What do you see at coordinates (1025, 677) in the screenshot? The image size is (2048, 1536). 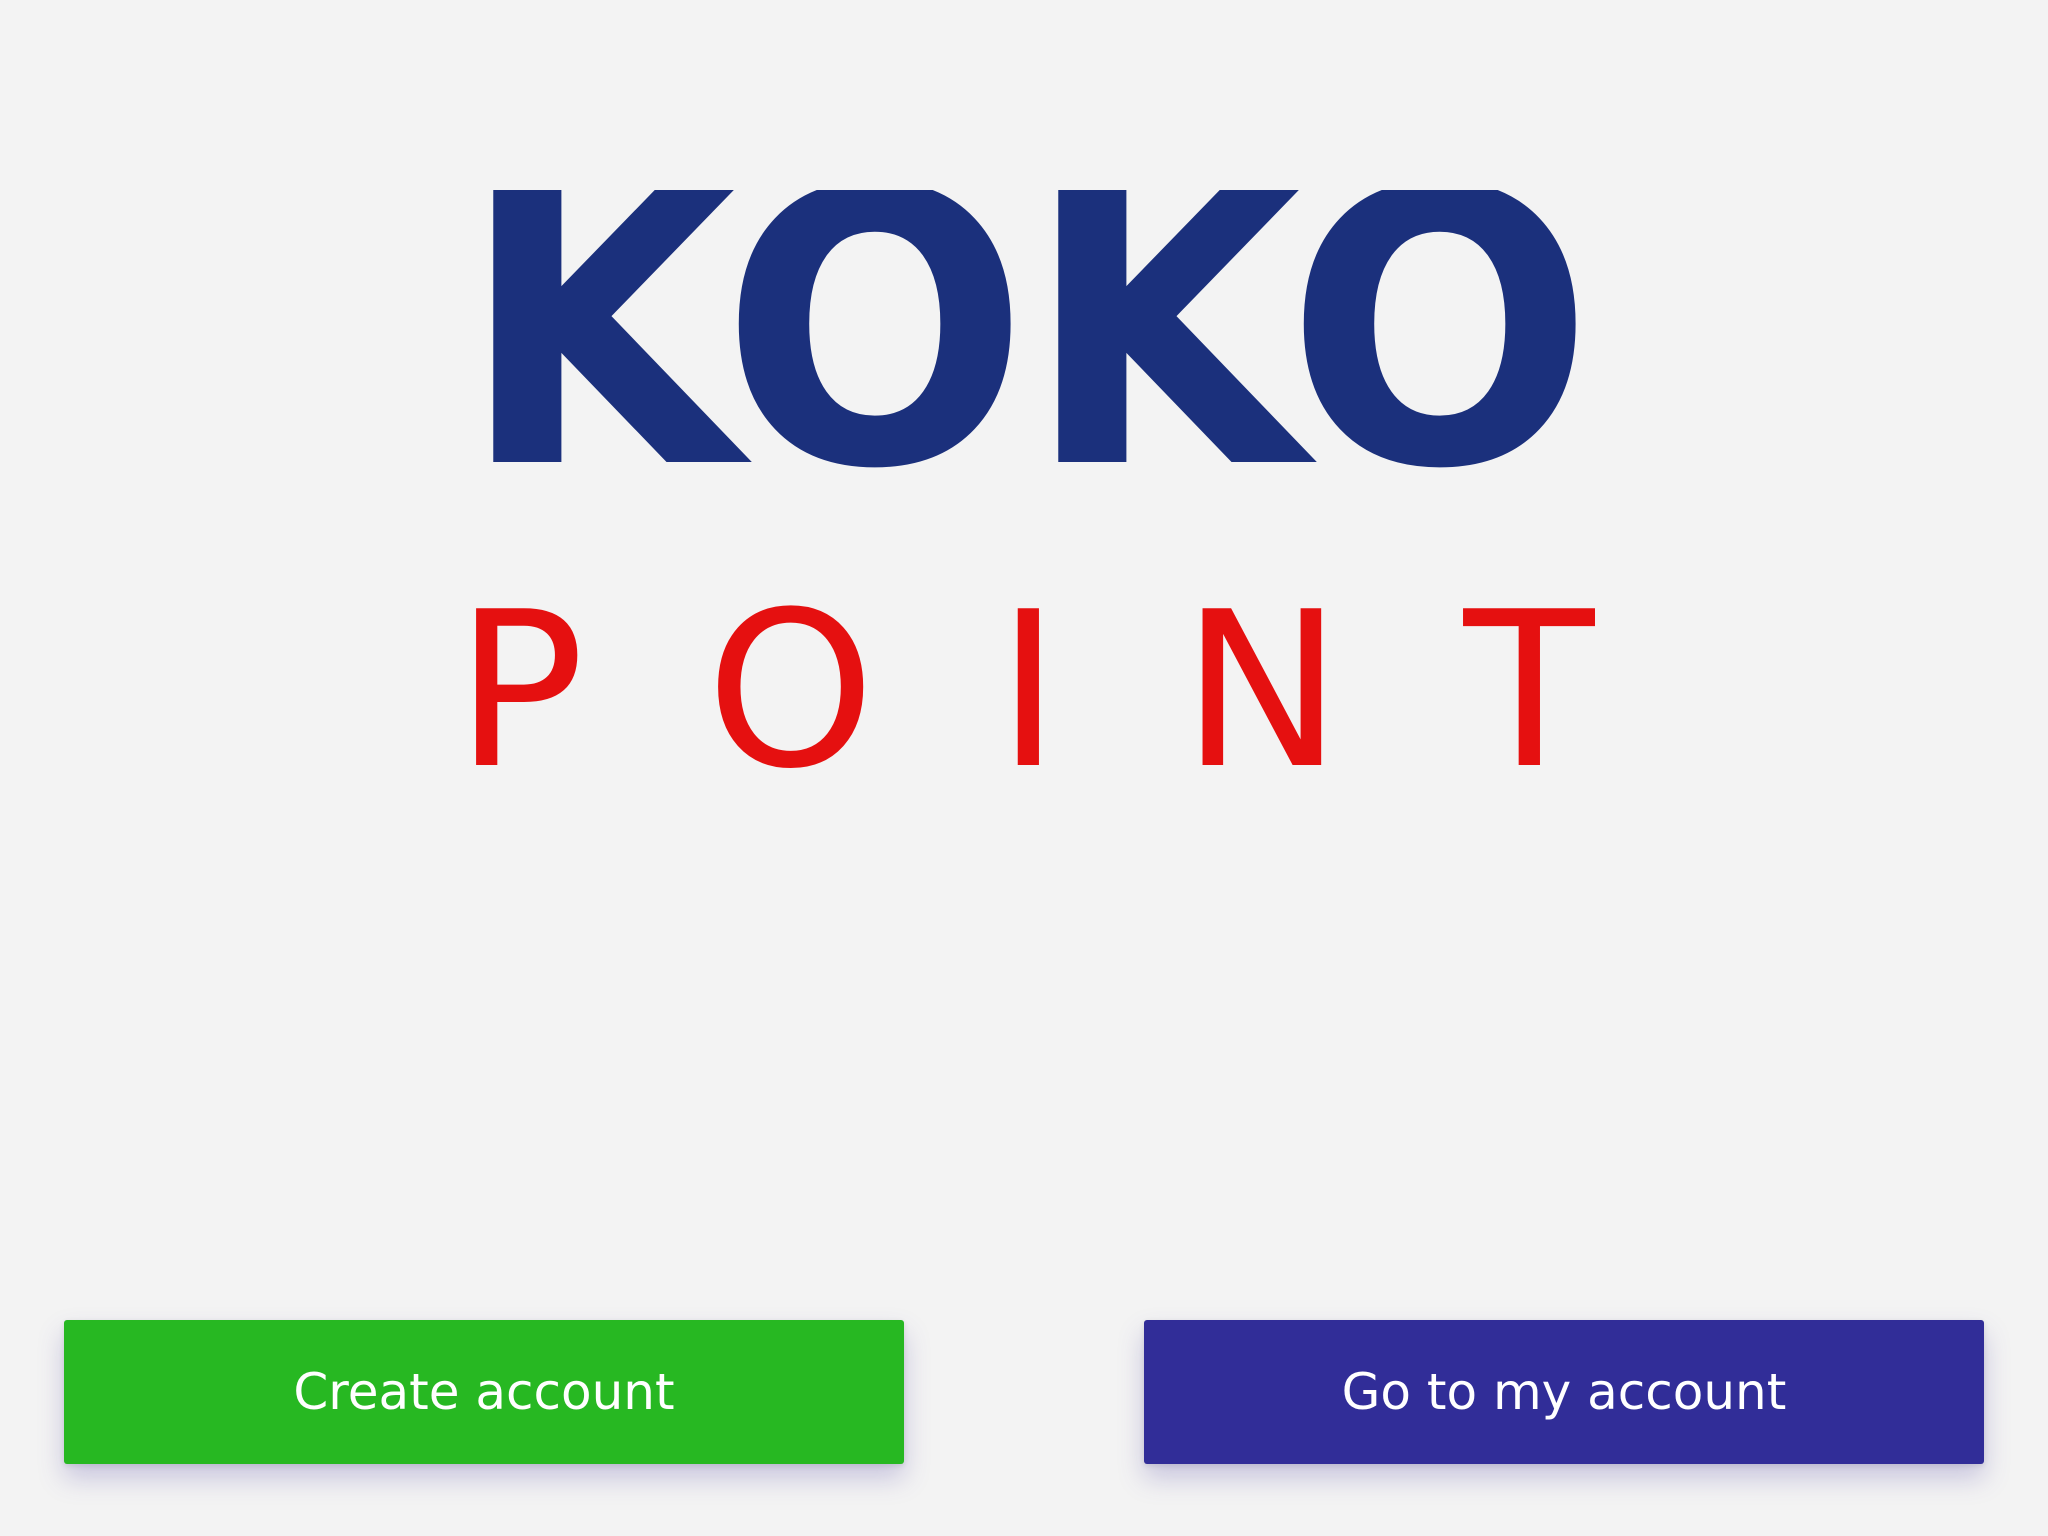 I see `logo-subtitle: POINT` at bounding box center [1025, 677].